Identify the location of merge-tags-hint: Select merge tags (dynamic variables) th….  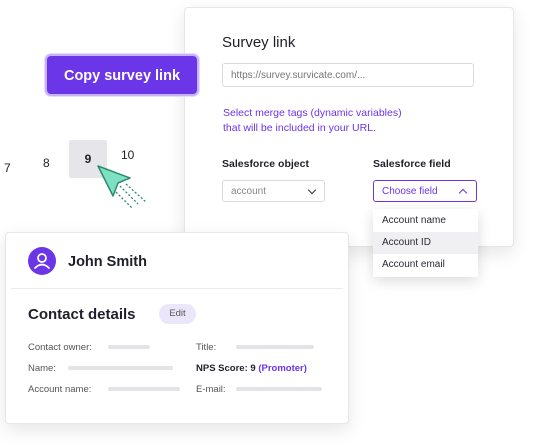
(323, 121).